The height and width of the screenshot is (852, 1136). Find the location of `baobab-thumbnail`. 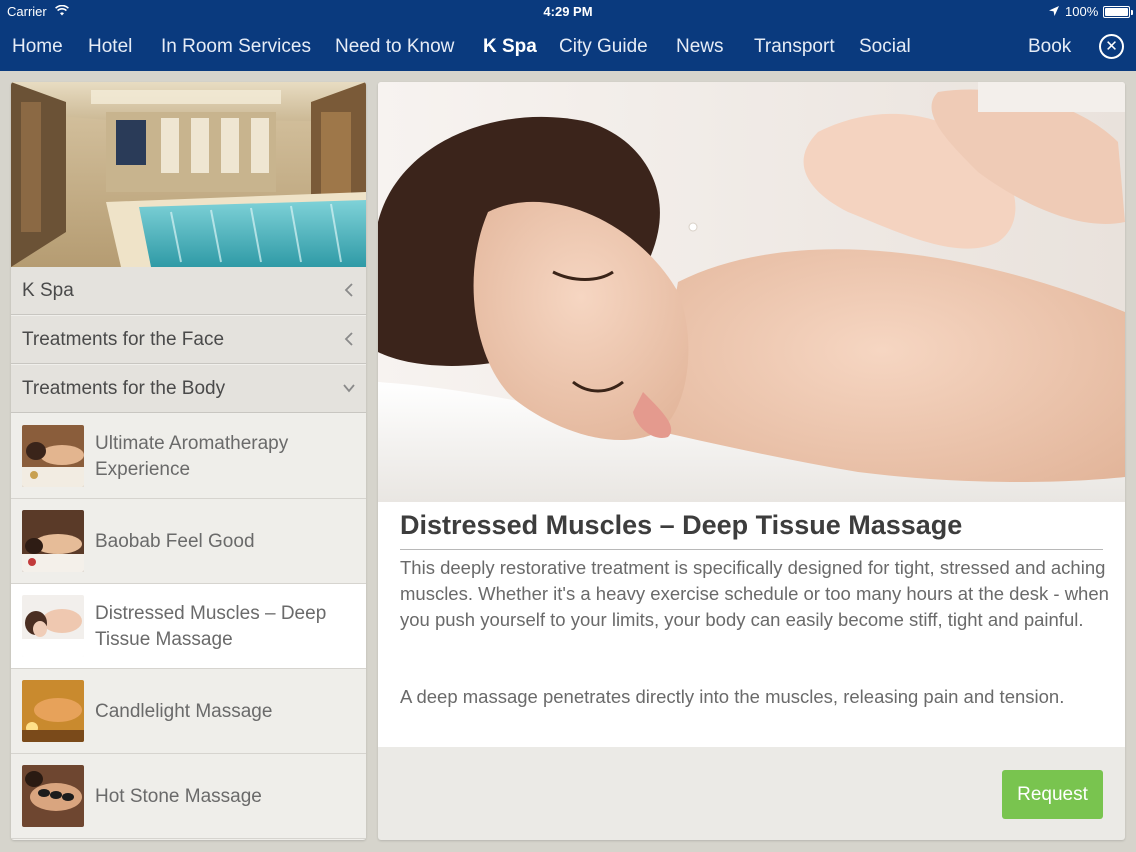

baobab-thumbnail is located at coordinates (53, 541).